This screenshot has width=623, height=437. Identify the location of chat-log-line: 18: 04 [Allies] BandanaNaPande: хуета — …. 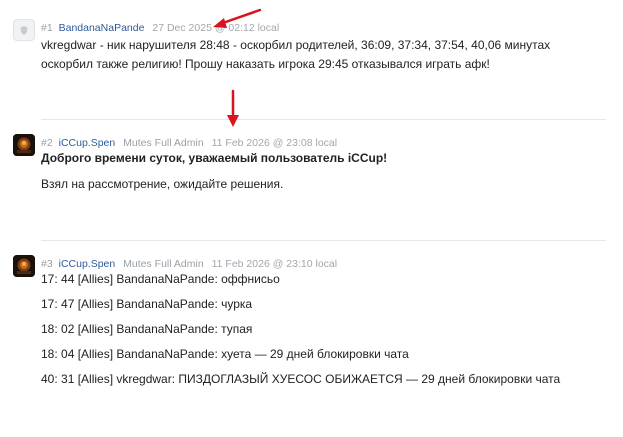
(225, 354).